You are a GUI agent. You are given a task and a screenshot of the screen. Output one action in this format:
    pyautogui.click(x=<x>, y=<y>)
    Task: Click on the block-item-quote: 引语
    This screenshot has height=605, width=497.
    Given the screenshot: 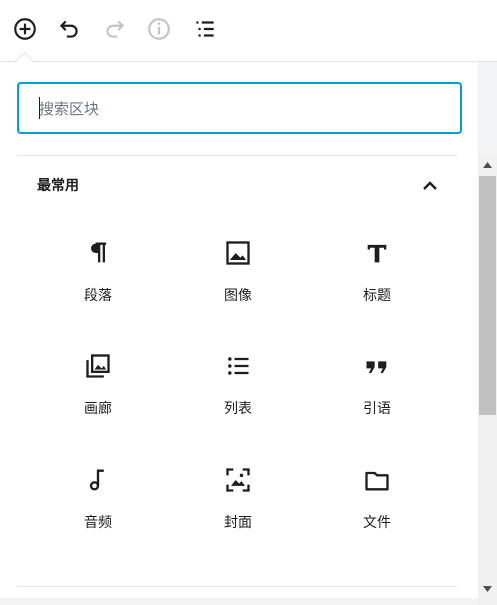 What is the action you would take?
    pyautogui.click(x=377, y=402)
    